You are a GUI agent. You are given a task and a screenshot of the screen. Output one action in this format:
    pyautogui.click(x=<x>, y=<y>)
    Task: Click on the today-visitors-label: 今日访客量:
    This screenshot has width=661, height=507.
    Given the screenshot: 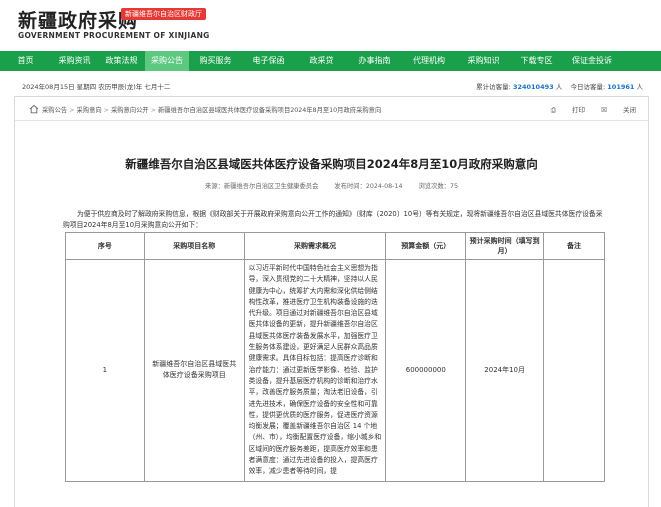 What is the action you would take?
    pyautogui.click(x=588, y=87)
    